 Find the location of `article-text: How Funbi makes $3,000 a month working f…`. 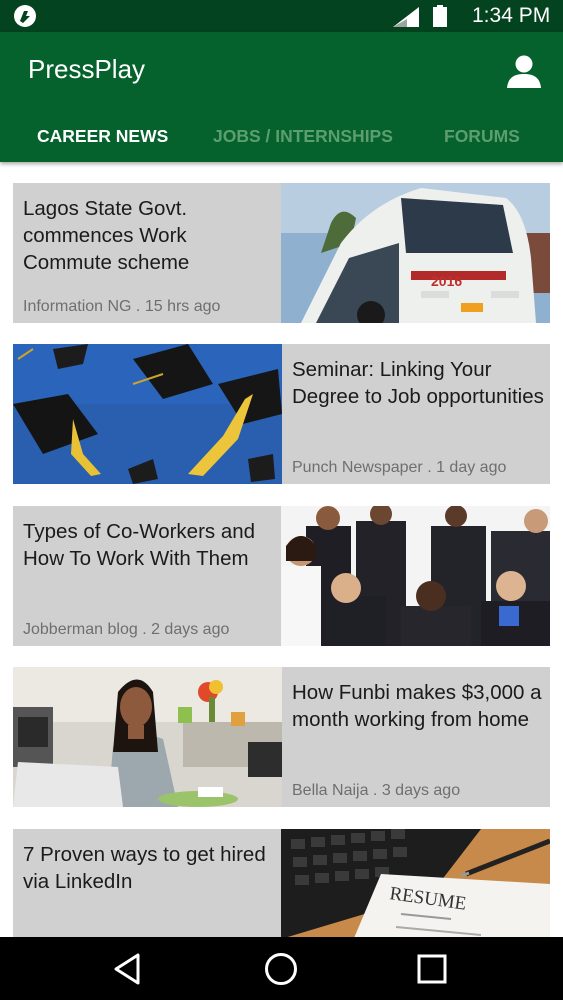

article-text: How Funbi makes $3,000 a month working f… is located at coordinates (416, 737).